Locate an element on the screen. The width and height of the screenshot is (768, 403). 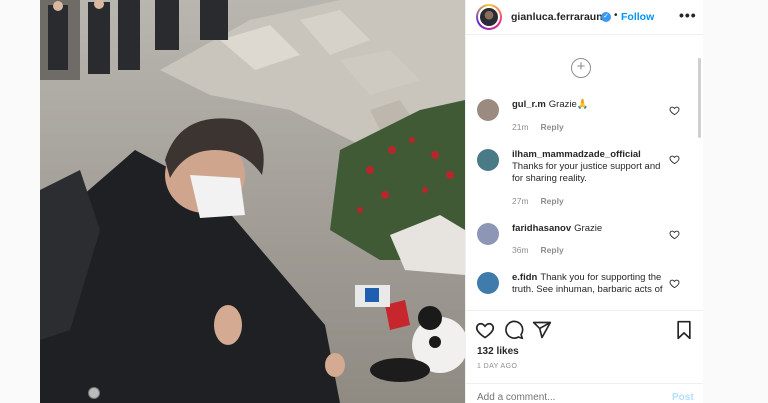
post-header: gianluca.ferrarauno ✓ • Follow ••• is located at coordinates (585, 17).